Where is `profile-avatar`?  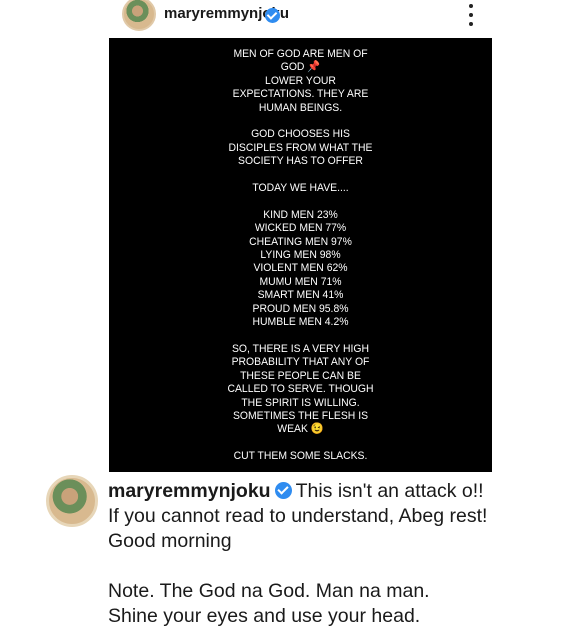 profile-avatar is located at coordinates (139, 15).